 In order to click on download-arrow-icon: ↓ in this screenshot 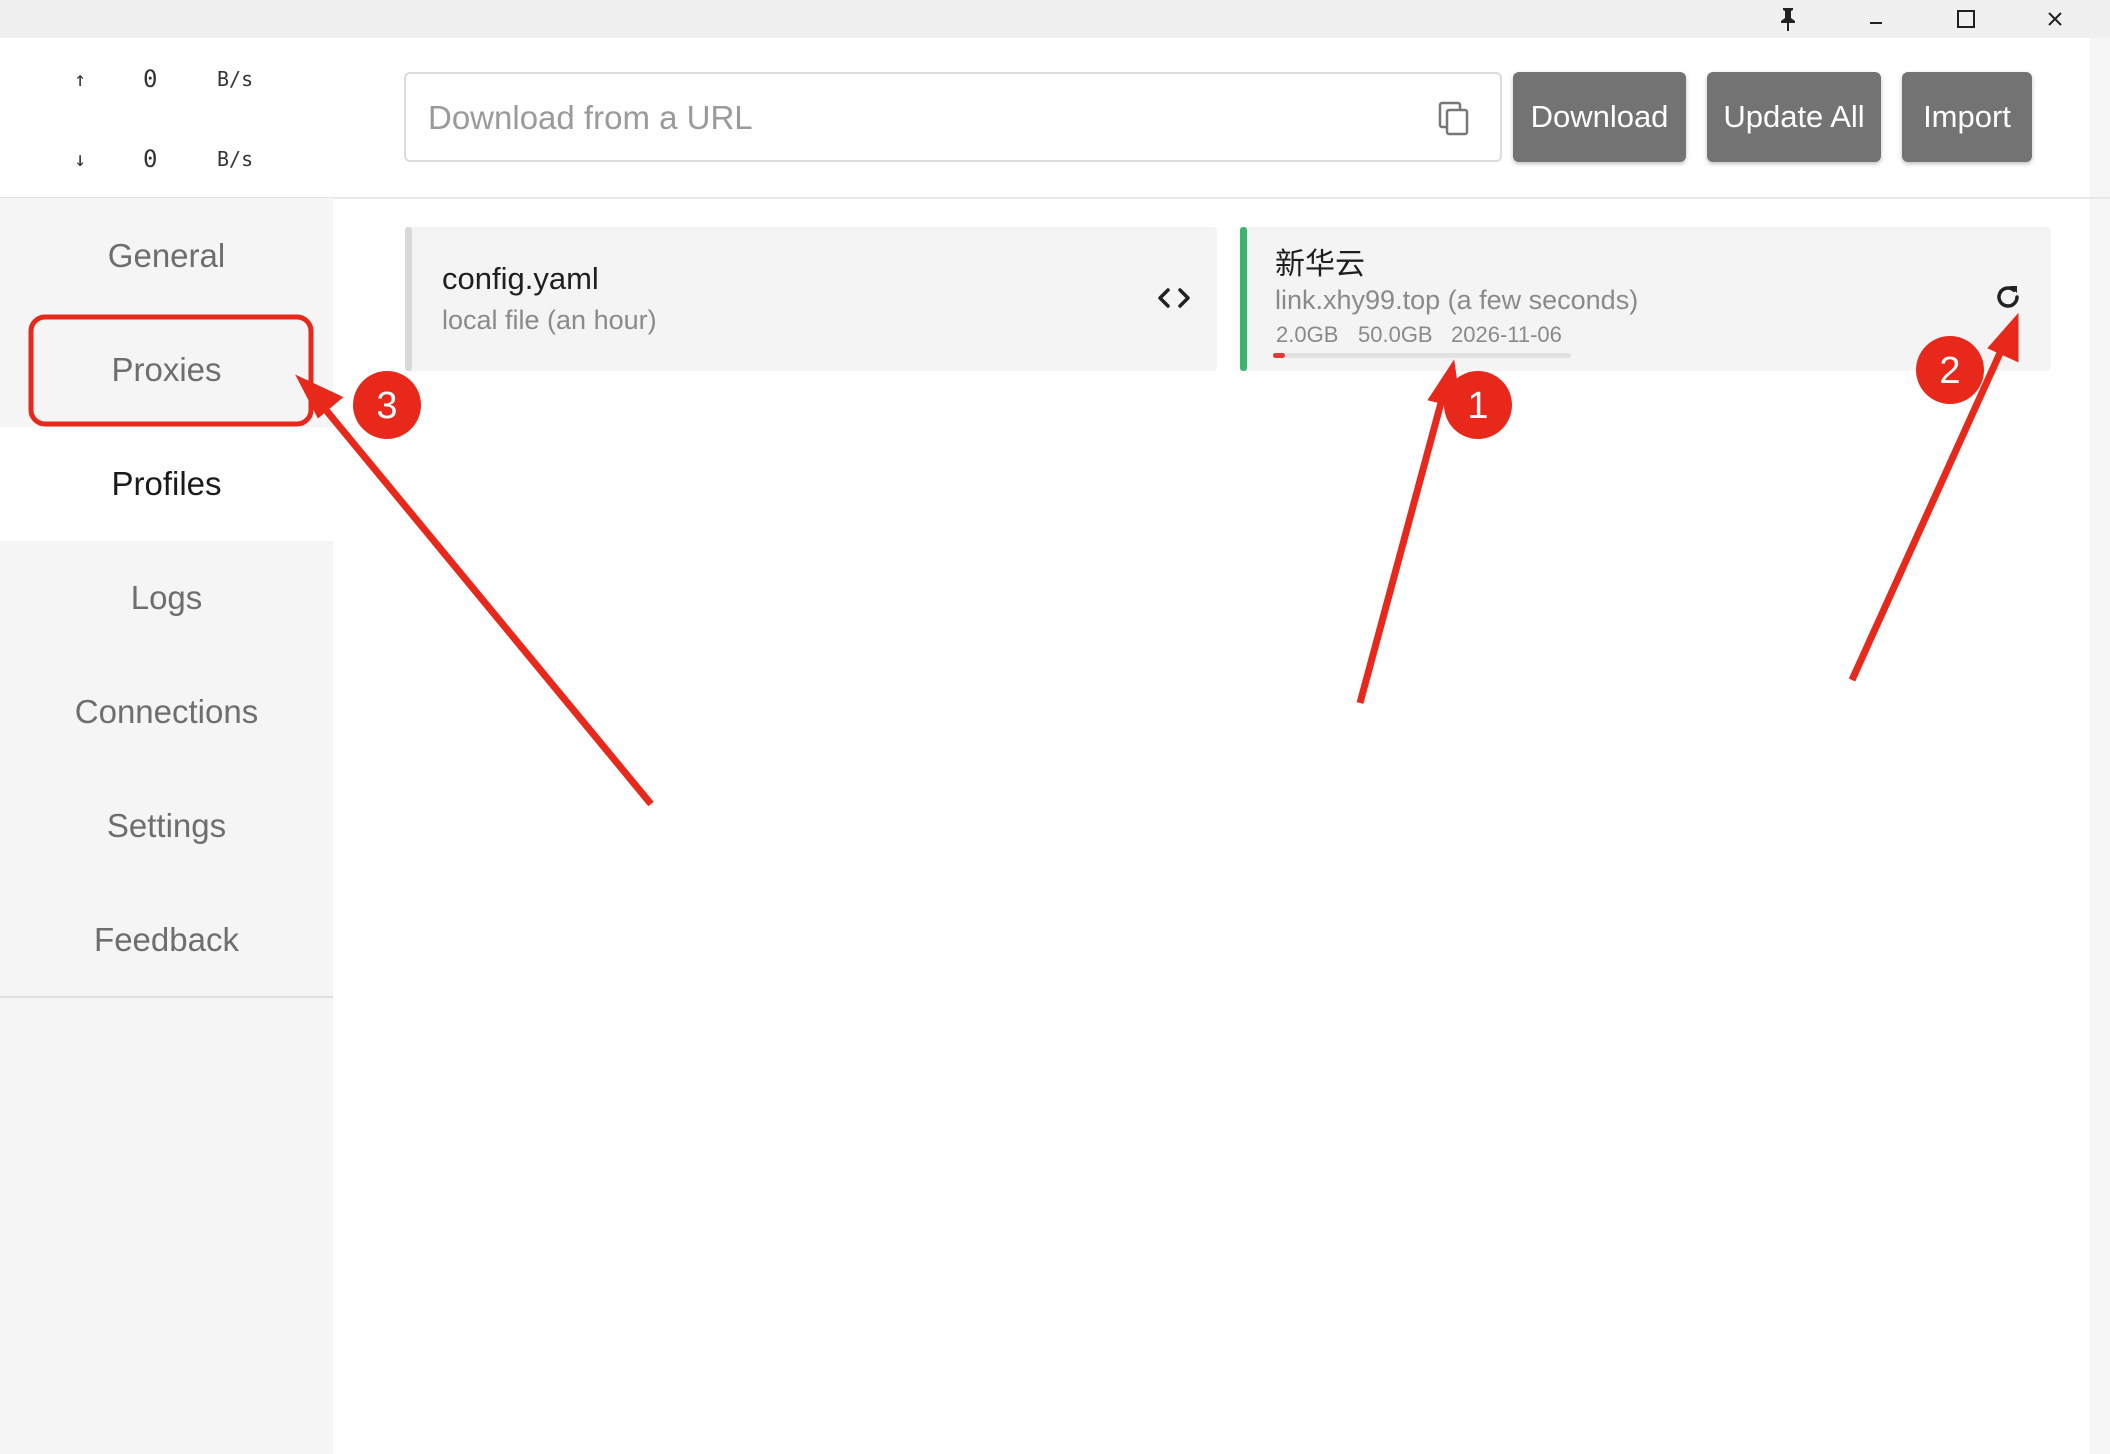, I will do `click(80, 159)`.